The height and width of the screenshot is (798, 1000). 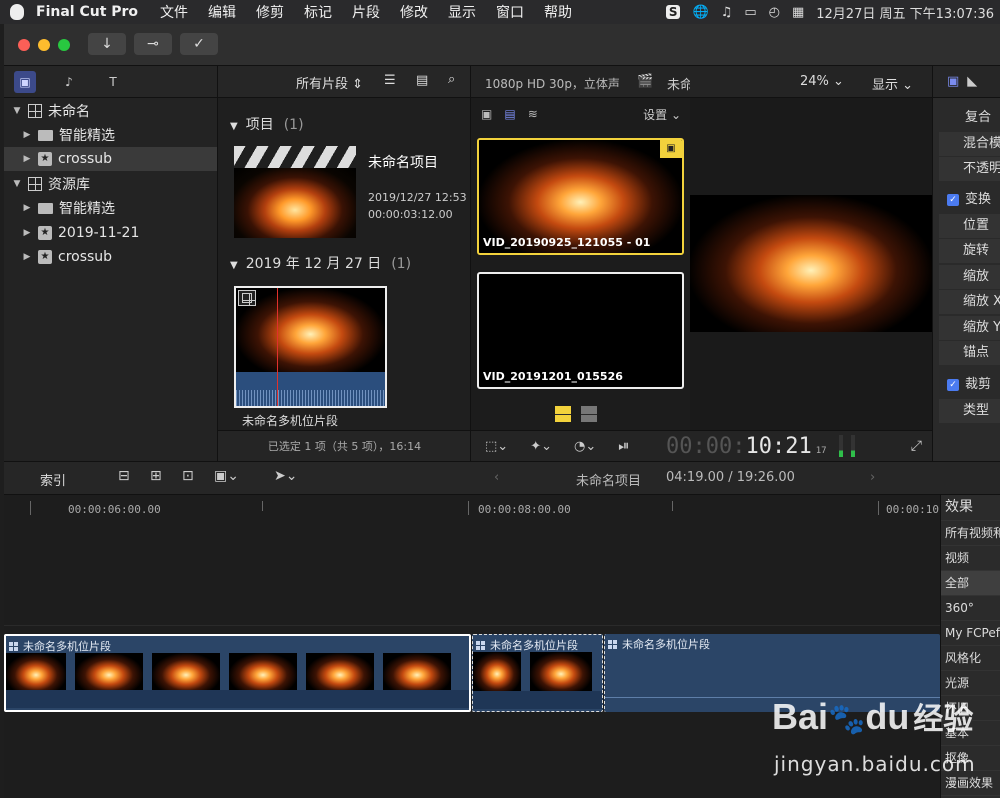 I want to click on close-window-button, so click(x=24, y=45).